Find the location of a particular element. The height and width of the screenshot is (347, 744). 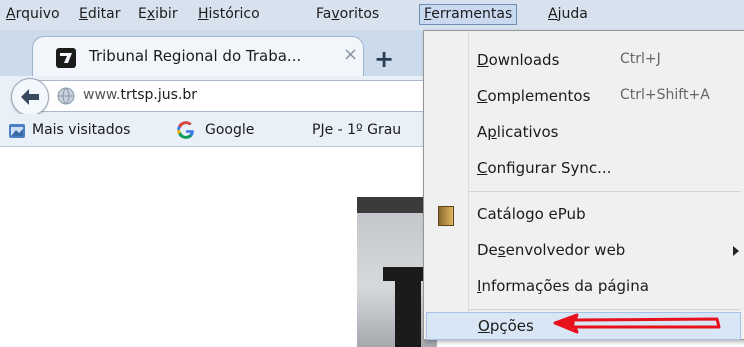

new-tab-button: + is located at coordinates (384, 59).